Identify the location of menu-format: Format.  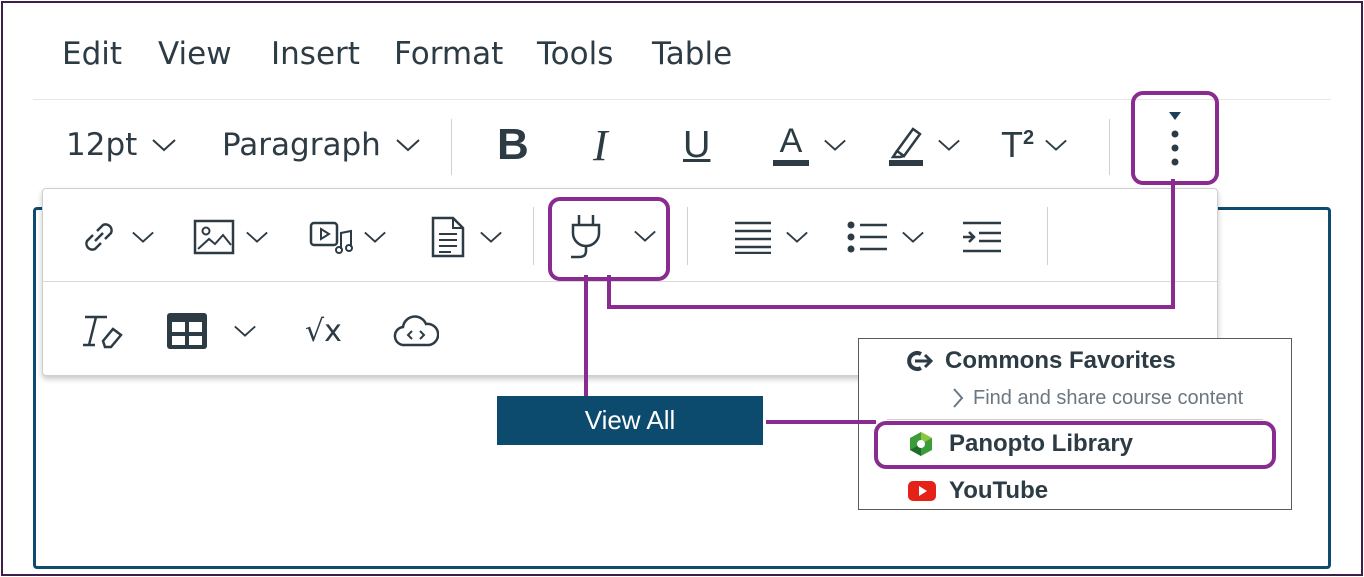
(448, 54).